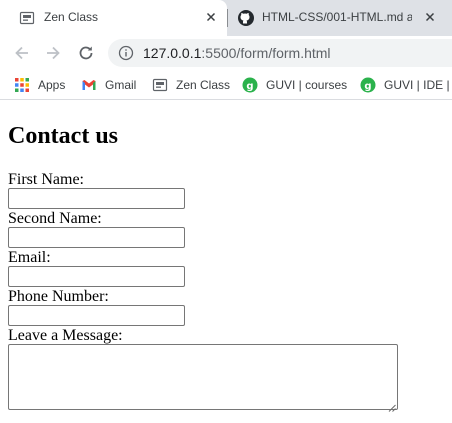 This screenshot has height=423, width=452. What do you see at coordinates (53, 53) in the screenshot?
I see `forward-arrow-icon` at bounding box center [53, 53].